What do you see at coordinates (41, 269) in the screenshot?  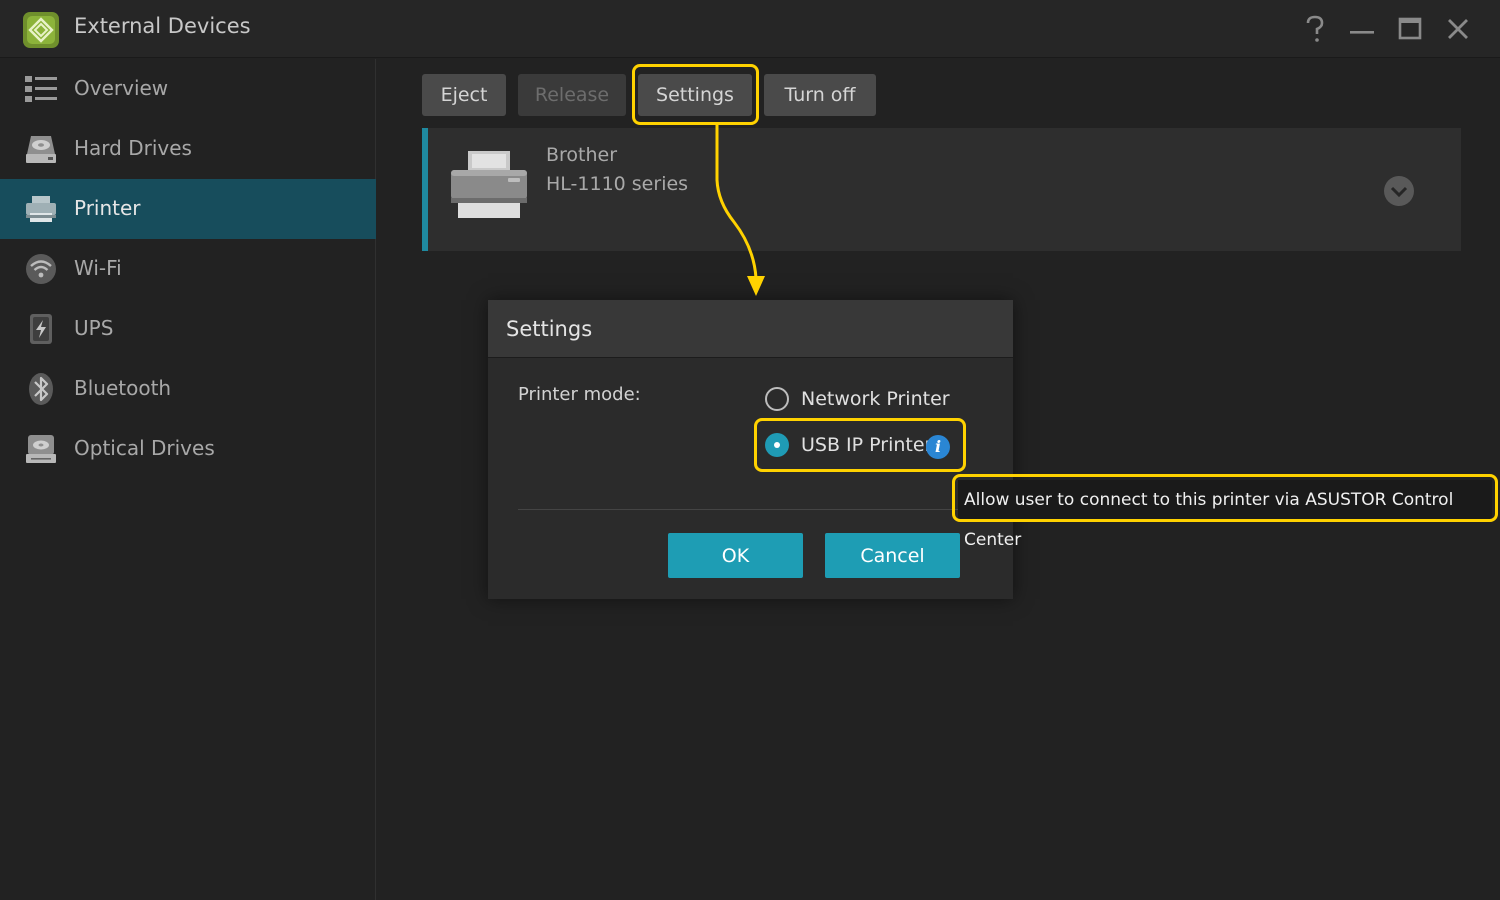 I see `wifi-icon` at bounding box center [41, 269].